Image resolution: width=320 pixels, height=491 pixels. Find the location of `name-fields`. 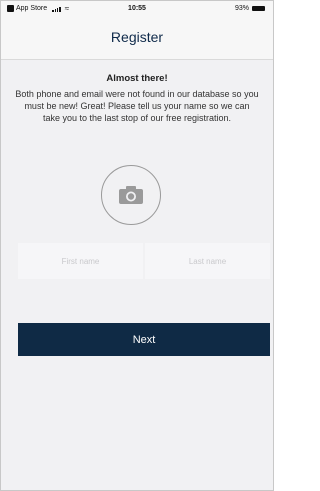

name-fields is located at coordinates (144, 261).